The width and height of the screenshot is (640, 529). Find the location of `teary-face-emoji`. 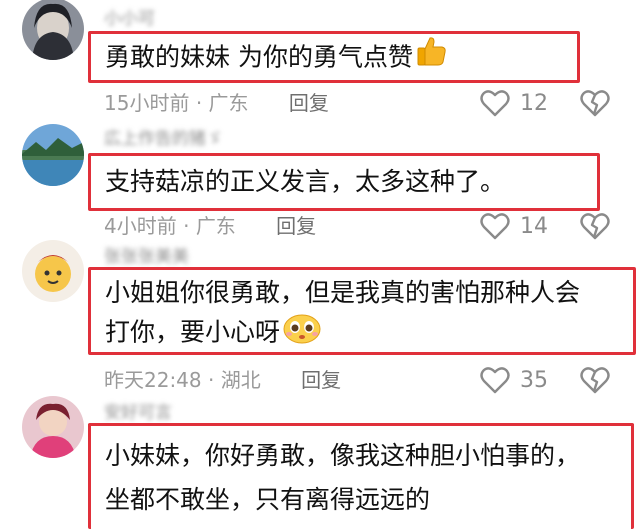

teary-face-emoji is located at coordinates (302, 333).